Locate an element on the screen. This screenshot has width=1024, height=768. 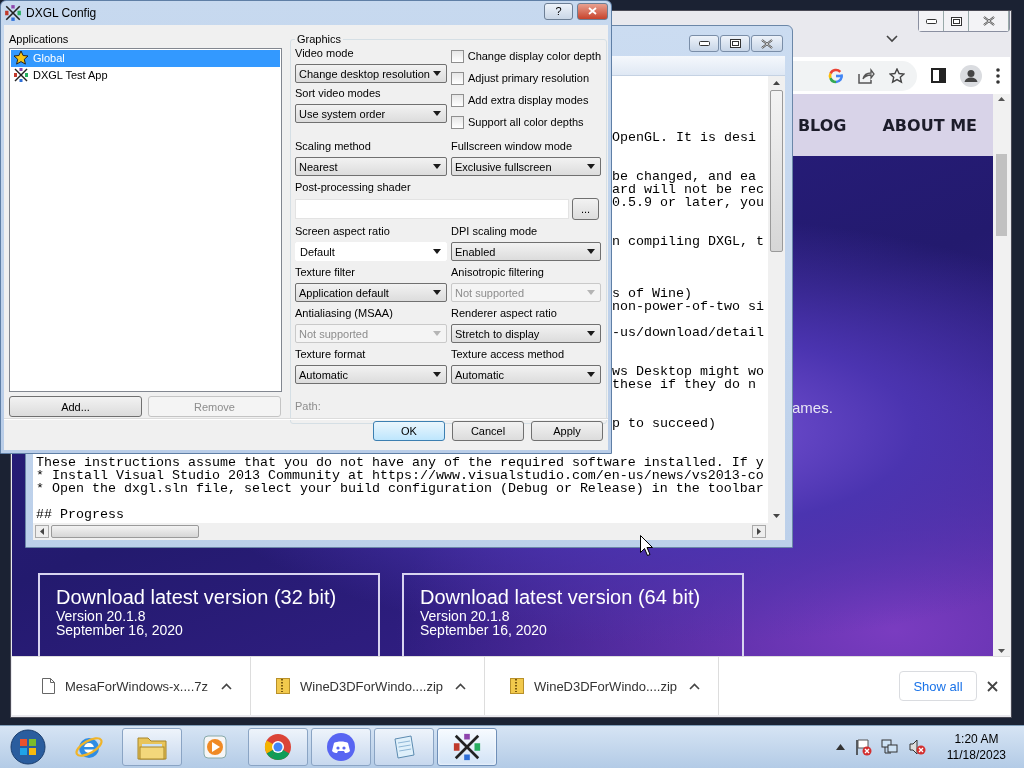
list-item: DXGL Test App is located at coordinates (145, 75).